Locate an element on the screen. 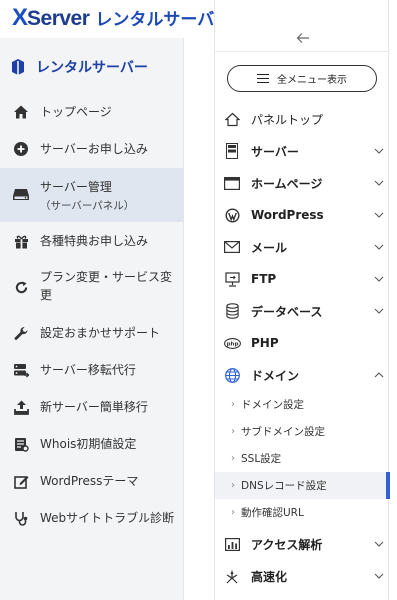 The height and width of the screenshot is (600, 397). edit-icon is located at coordinates (21, 481).